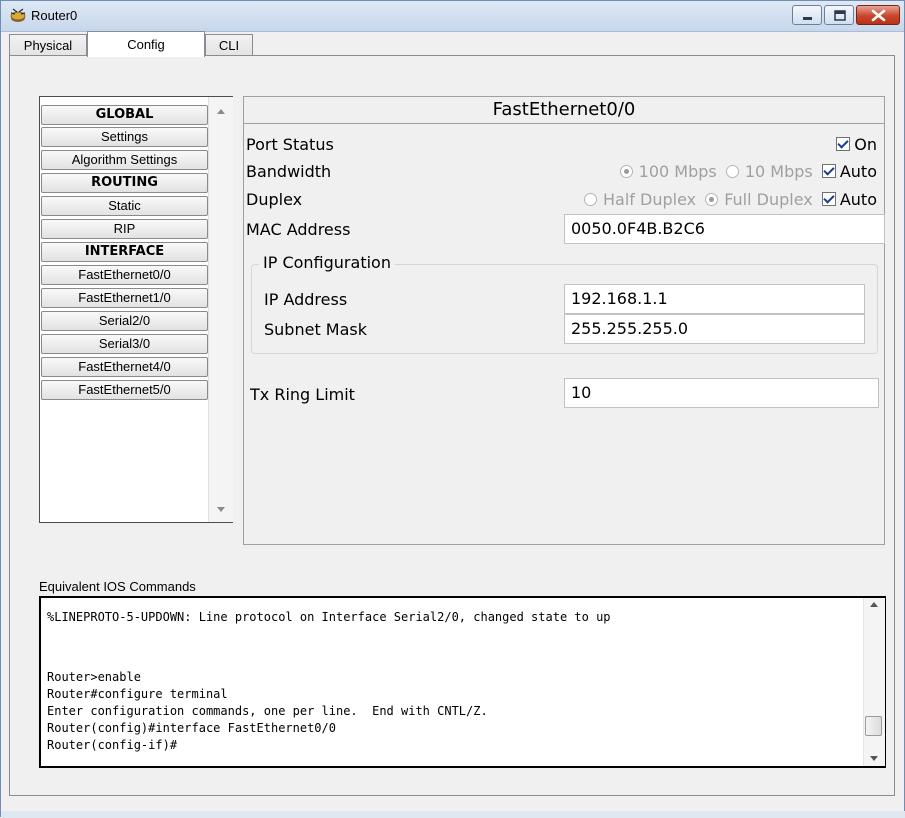 This screenshot has width=905, height=818. What do you see at coordinates (873, 726) in the screenshot?
I see `ios-scrollbar-thumb` at bounding box center [873, 726].